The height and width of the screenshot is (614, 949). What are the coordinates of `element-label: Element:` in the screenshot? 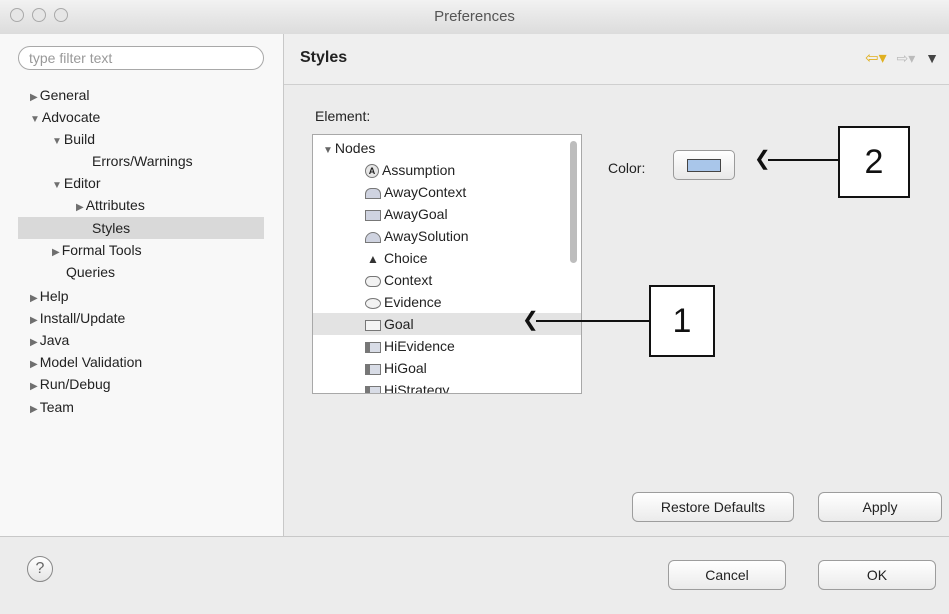 It's located at (343, 116).